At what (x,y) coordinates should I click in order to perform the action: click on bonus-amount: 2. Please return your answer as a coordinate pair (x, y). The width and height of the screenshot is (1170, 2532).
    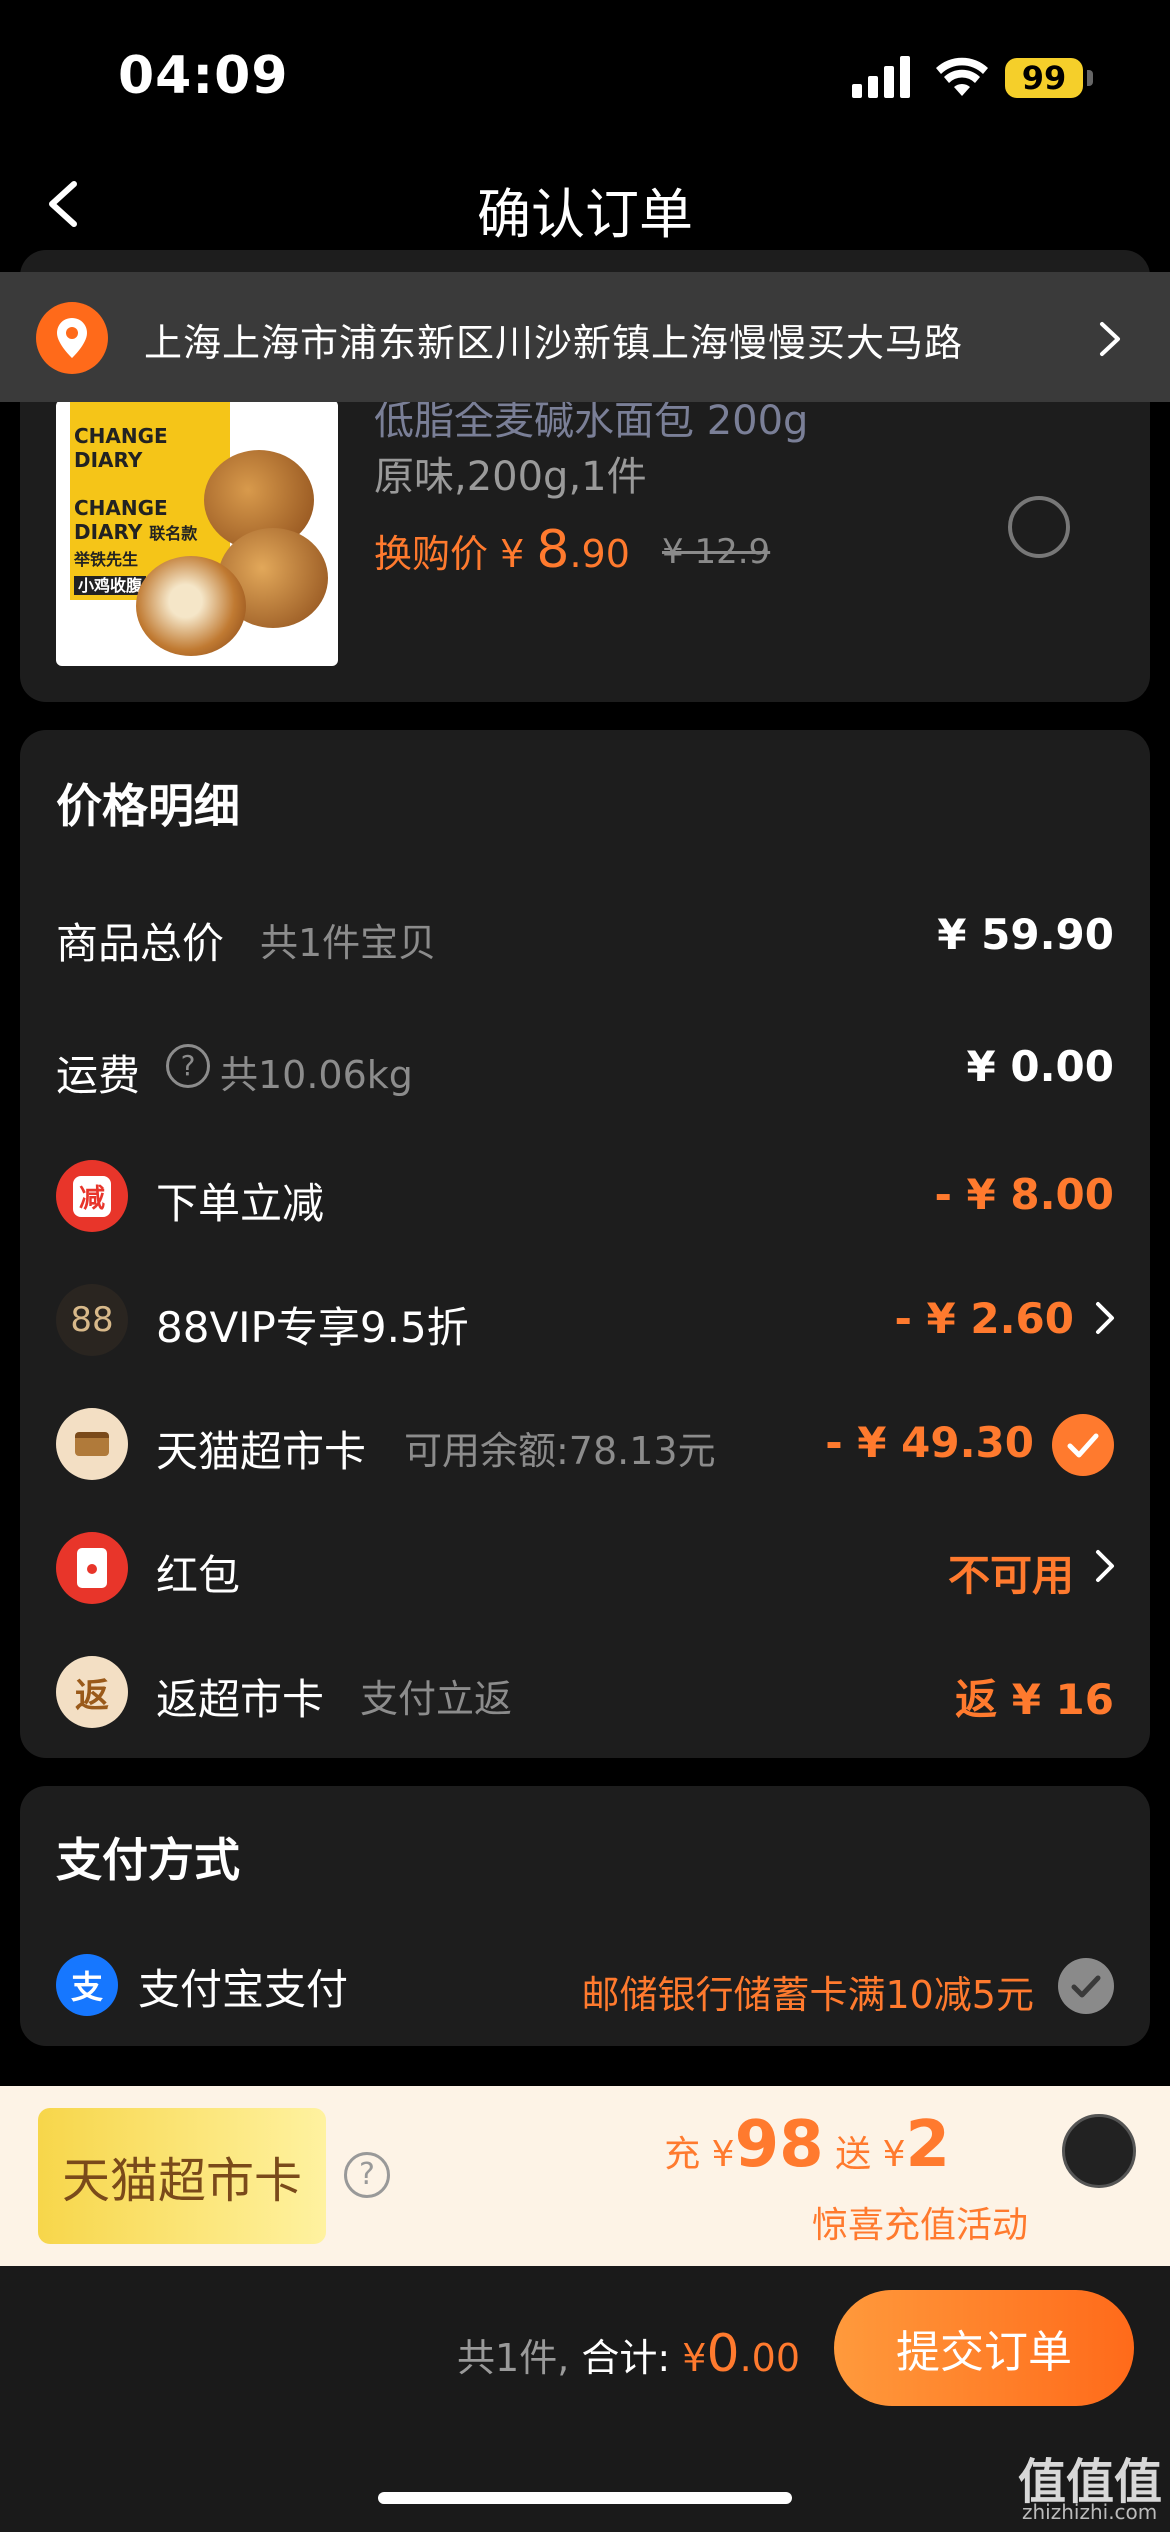
    Looking at the image, I should click on (927, 2145).